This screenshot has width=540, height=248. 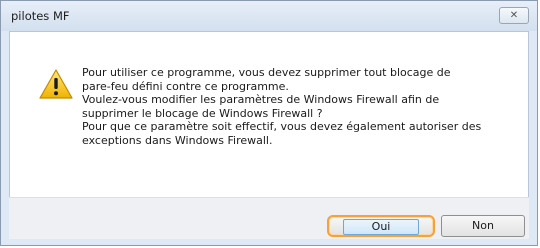 What do you see at coordinates (269, 16) in the screenshot?
I see `title-bar: pilotes MF ✕` at bounding box center [269, 16].